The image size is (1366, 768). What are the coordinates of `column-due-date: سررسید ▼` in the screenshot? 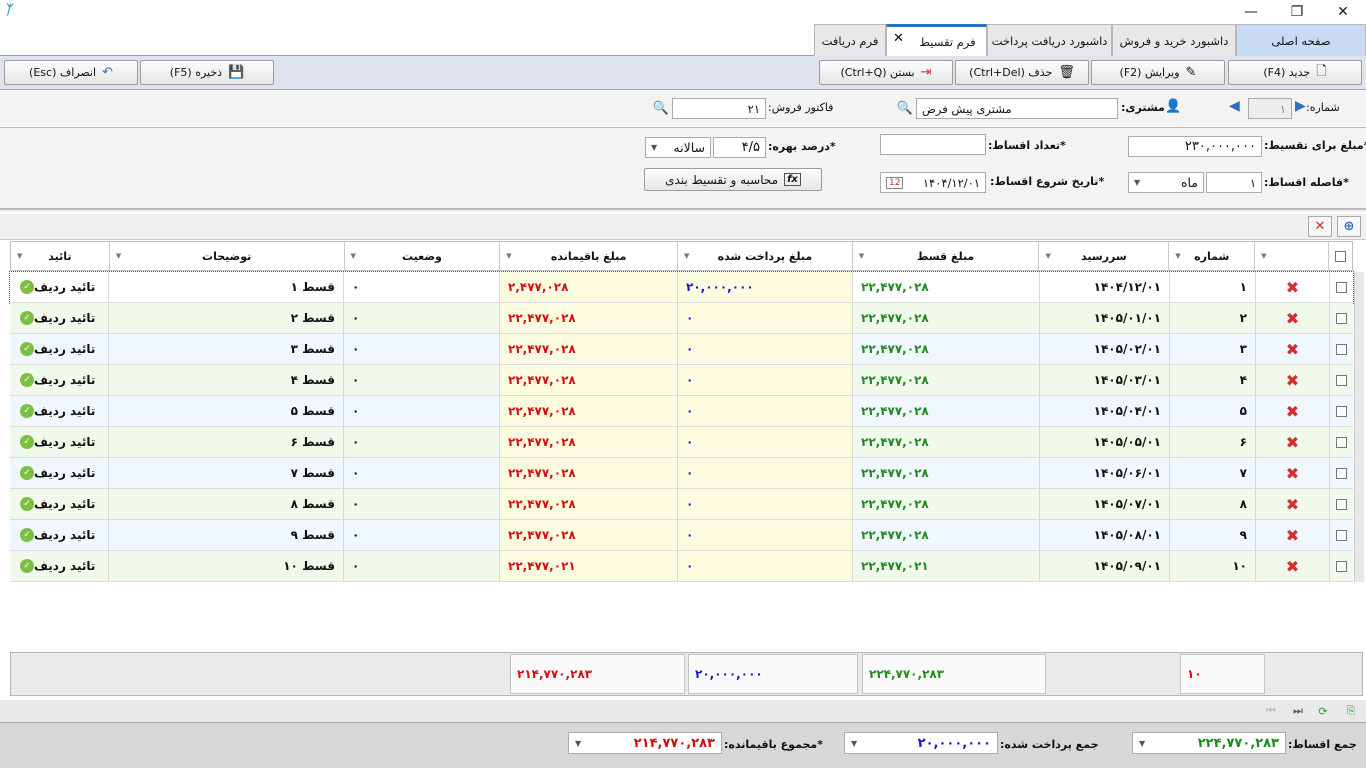 It's located at (1103, 256).